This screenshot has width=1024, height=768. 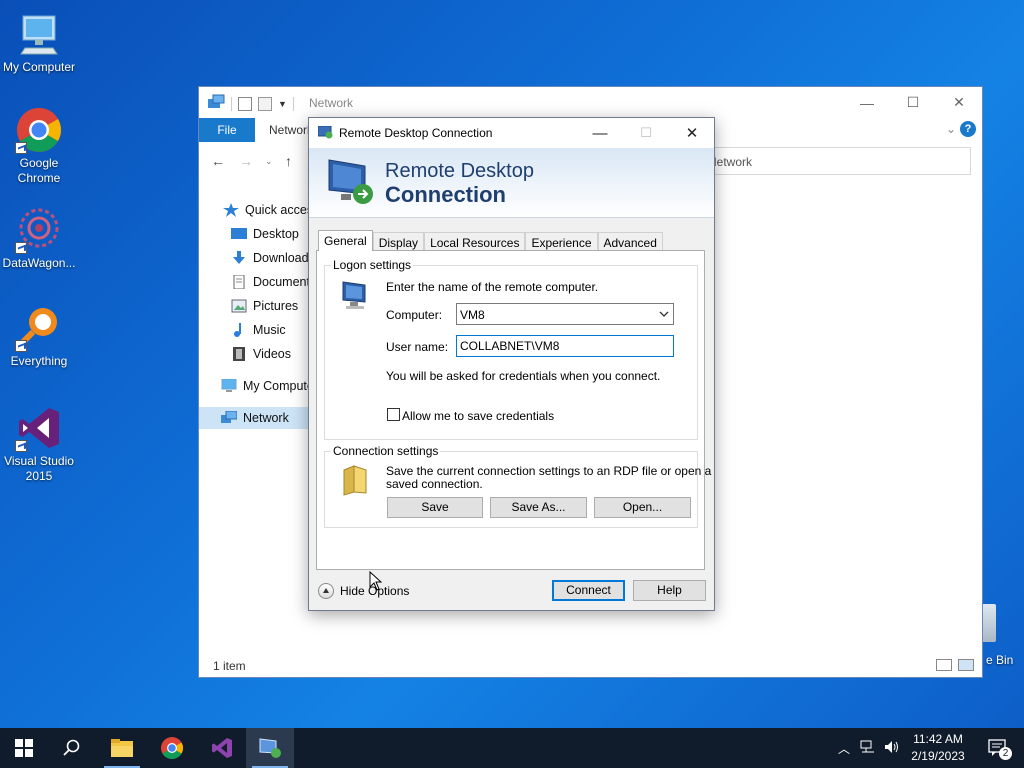 I want to click on taskbar-remote-desktop, so click(x=270, y=748).